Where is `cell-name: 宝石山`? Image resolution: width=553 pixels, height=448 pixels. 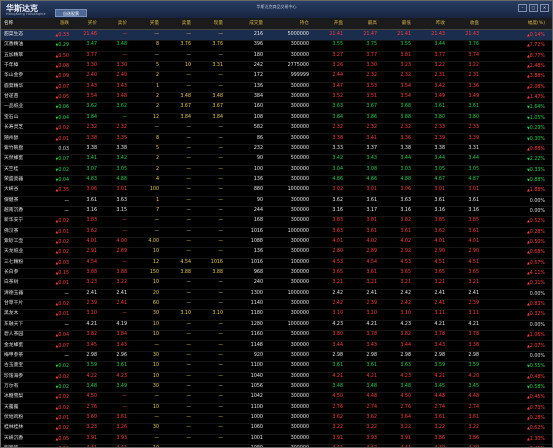
cell-name: 宝石山 is located at coordinates (11, 117).